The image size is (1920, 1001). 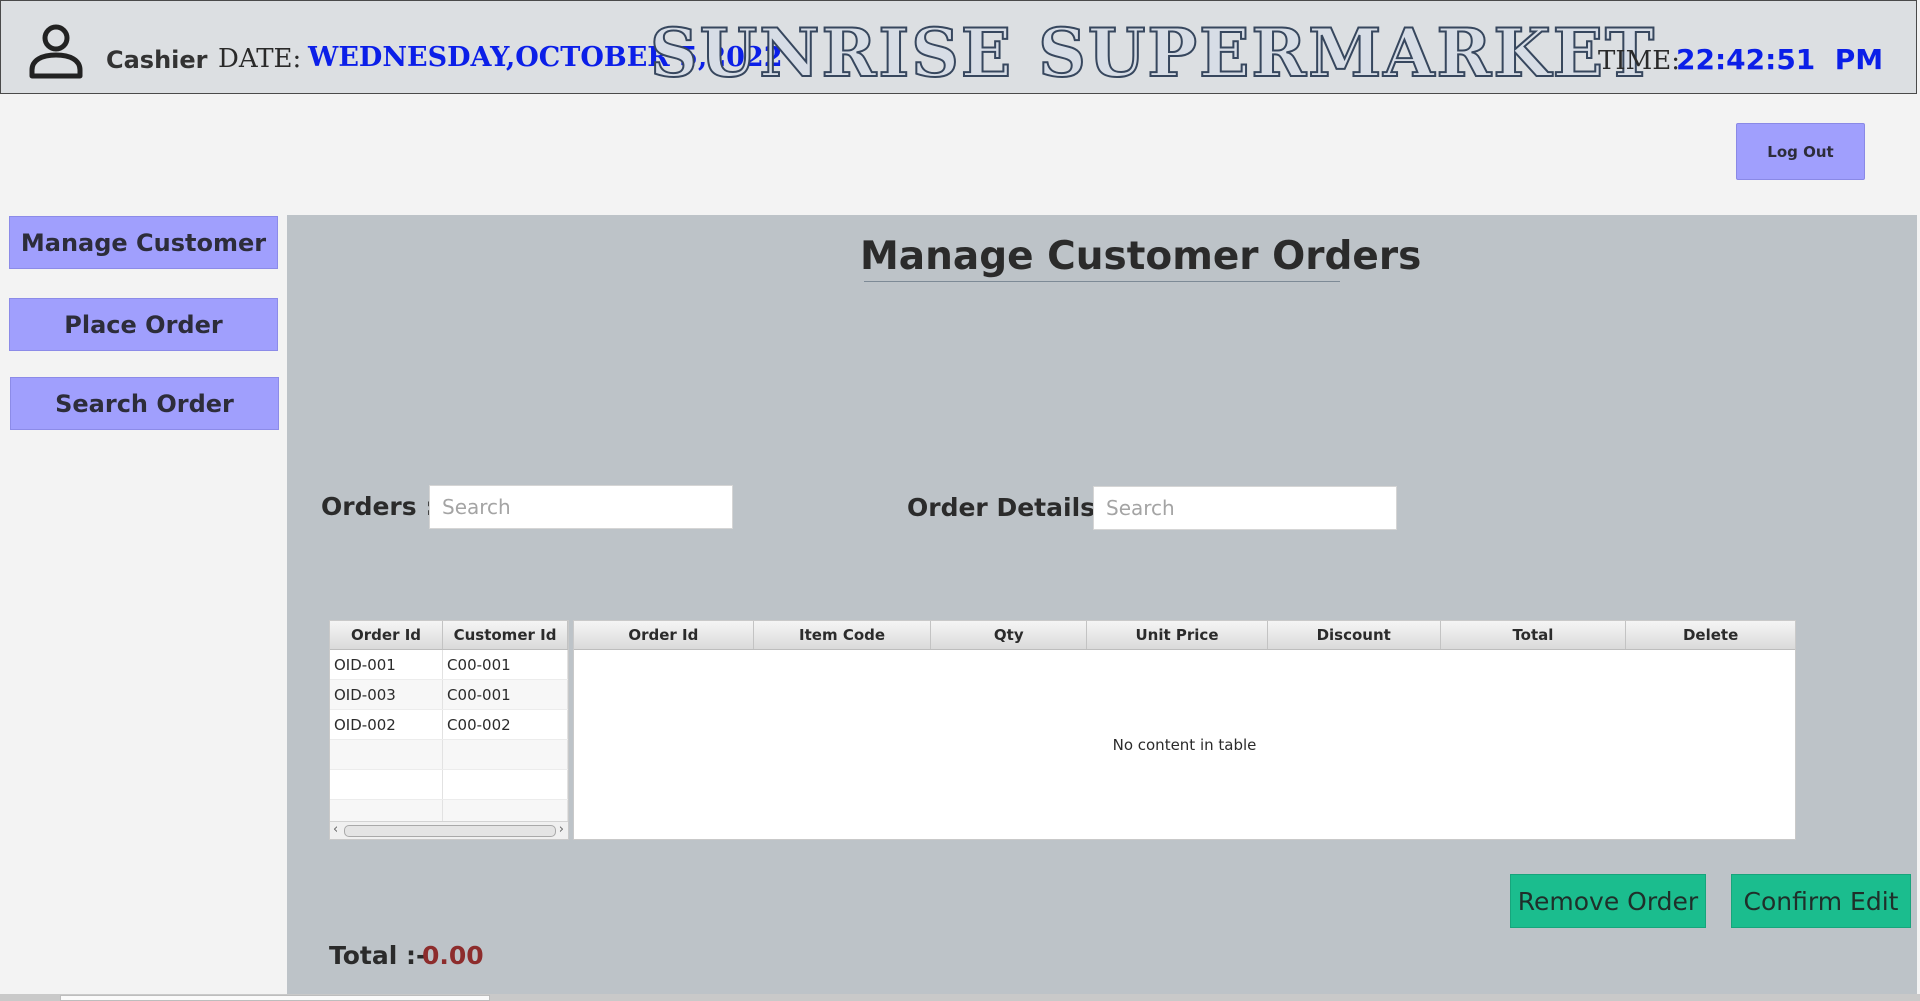 What do you see at coordinates (1710, 635) in the screenshot?
I see `column-header-delete: Delete` at bounding box center [1710, 635].